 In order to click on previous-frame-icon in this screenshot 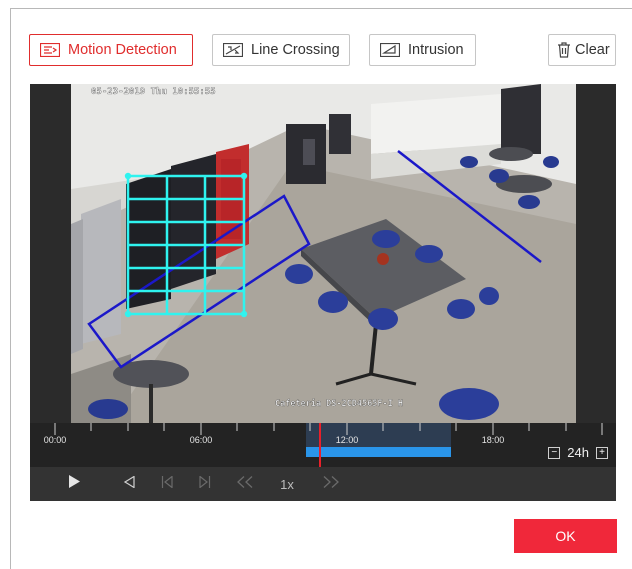, I will do `click(129, 484)`.